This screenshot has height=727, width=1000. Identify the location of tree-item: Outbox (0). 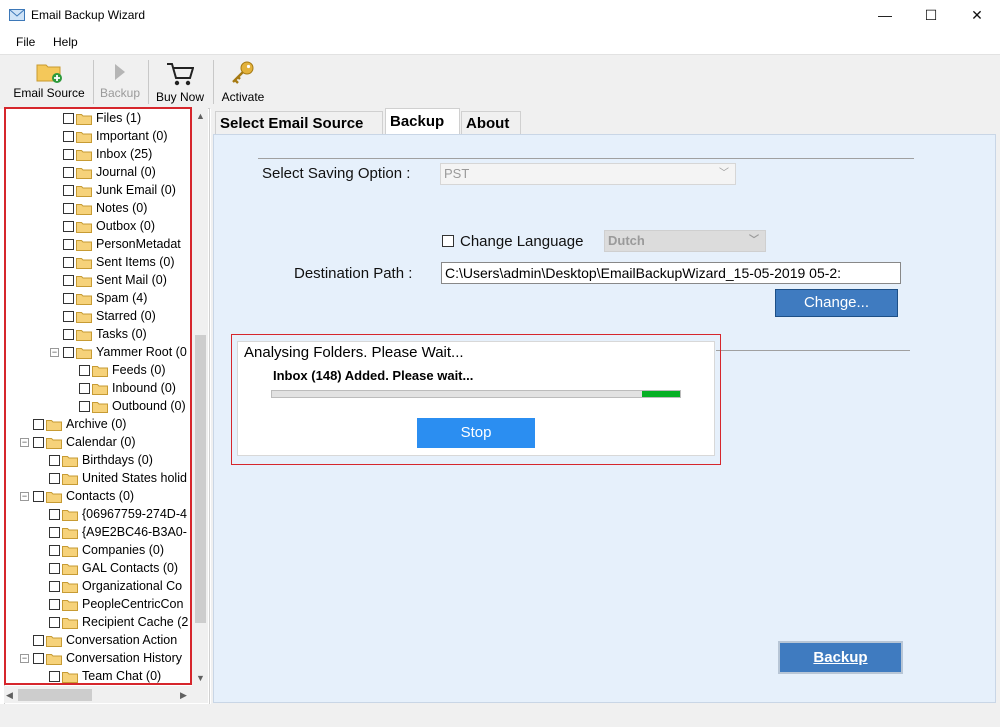
(109, 226).